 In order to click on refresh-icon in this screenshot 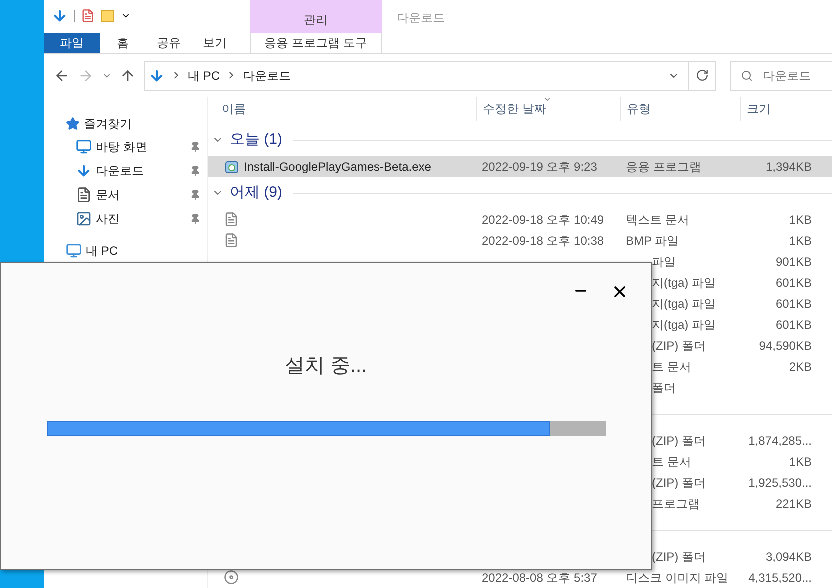, I will do `click(702, 75)`.